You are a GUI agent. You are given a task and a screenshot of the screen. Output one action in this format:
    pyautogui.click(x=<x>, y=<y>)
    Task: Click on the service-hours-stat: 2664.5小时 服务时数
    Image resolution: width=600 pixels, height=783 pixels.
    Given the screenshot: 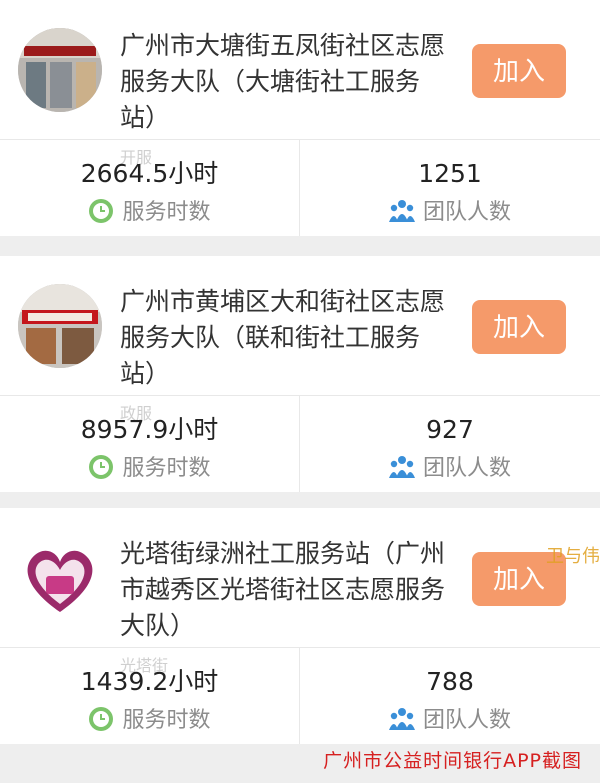 What is the action you would take?
    pyautogui.click(x=150, y=188)
    